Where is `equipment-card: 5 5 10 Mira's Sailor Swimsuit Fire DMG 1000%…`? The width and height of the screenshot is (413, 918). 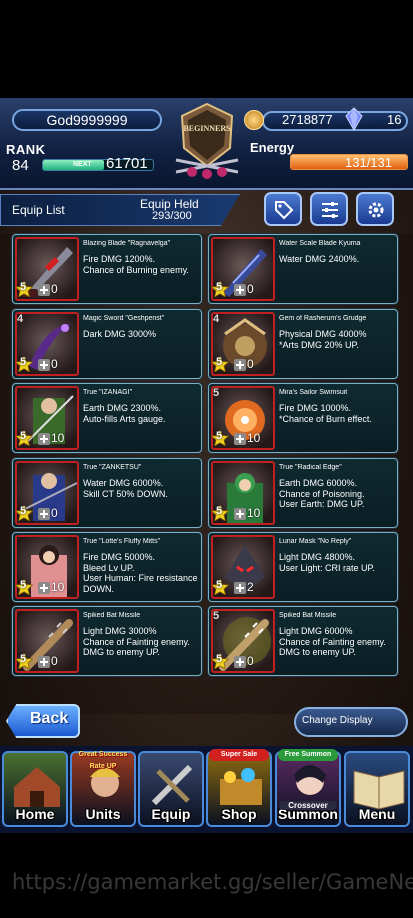 equipment-card: 5 5 10 Mira's Sailor Swimsuit Fire DMG 1000%… is located at coordinates (303, 418).